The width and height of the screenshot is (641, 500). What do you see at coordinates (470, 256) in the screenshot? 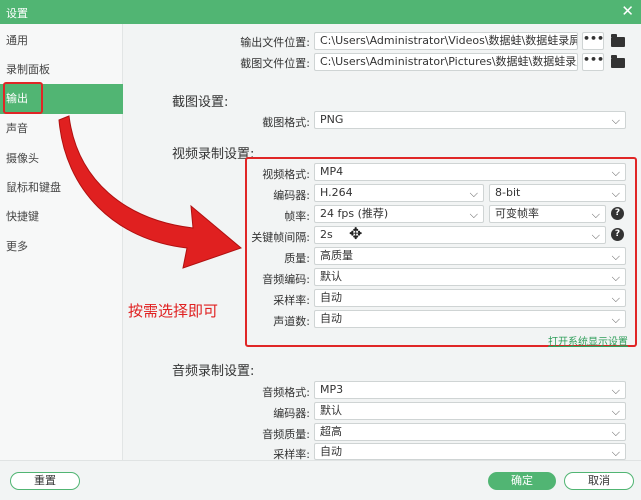
I see `quality-select: 高质量 ⌵` at bounding box center [470, 256].